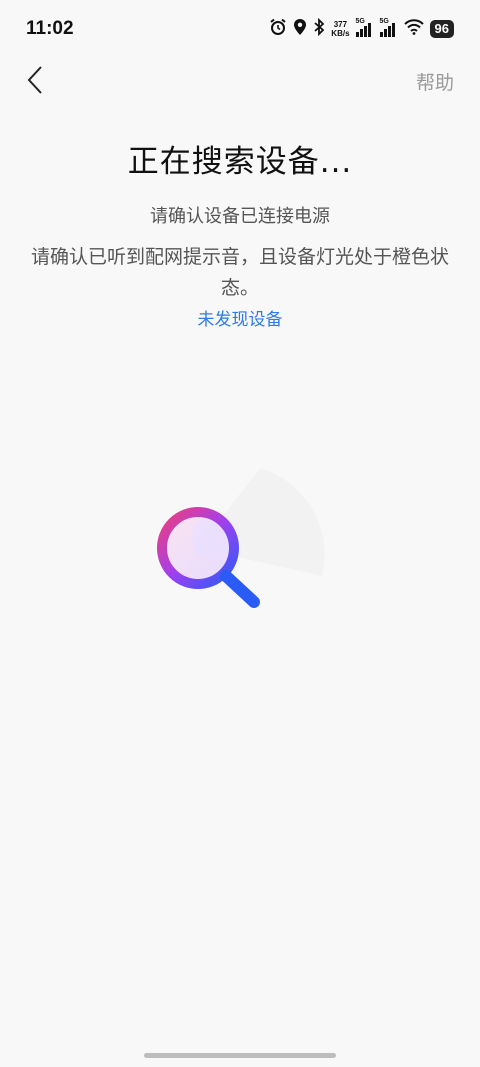  What do you see at coordinates (240, 30) in the screenshot?
I see `status-bar: 11:02 377 KB/s 5G 5G 96` at bounding box center [240, 30].